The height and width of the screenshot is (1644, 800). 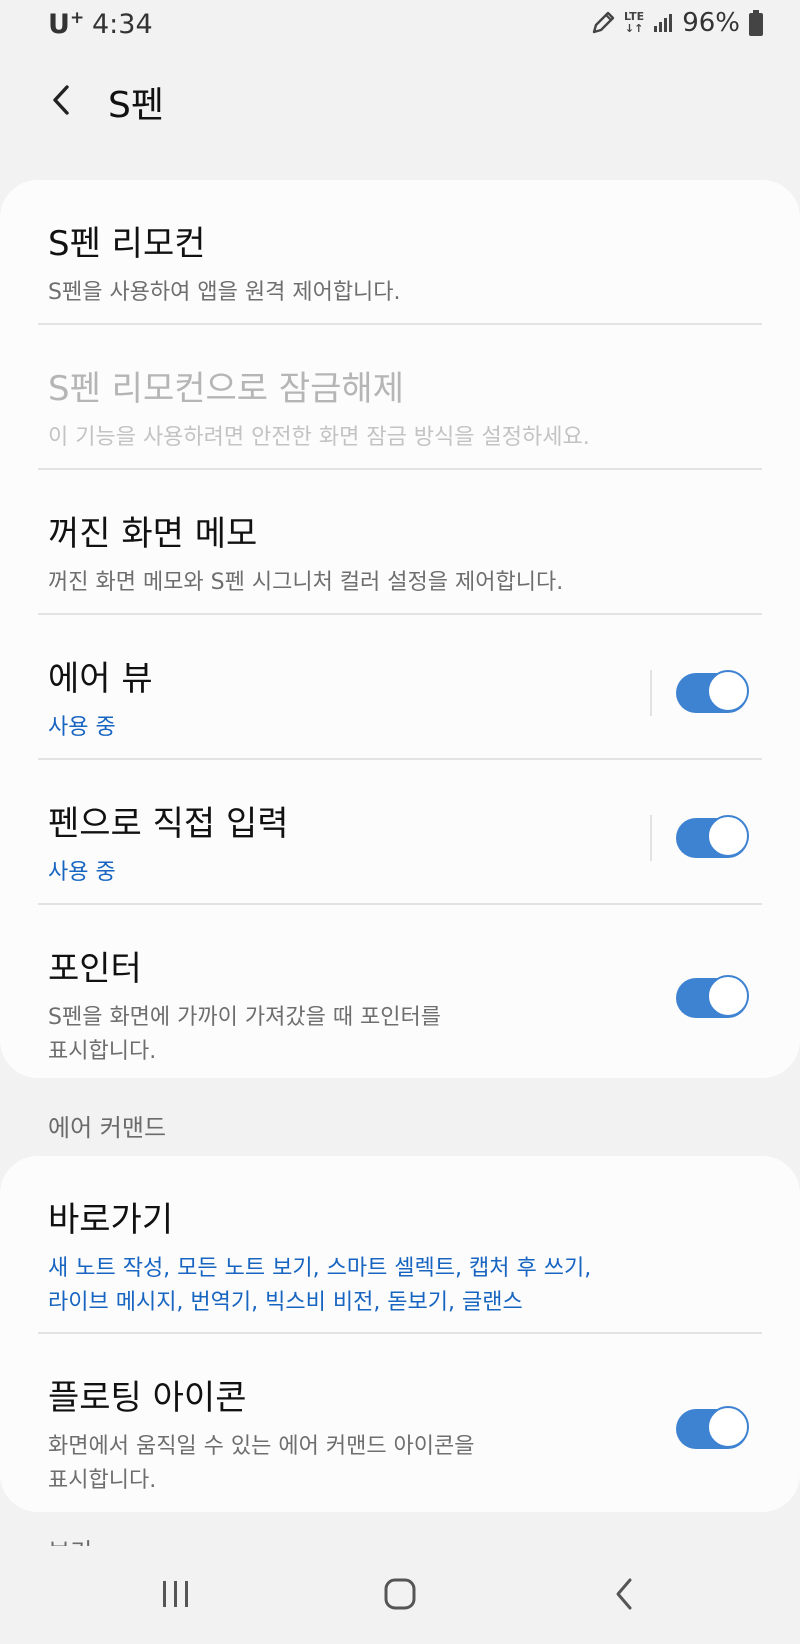 I want to click on direct-pen-input-toggle, so click(x=712, y=836).